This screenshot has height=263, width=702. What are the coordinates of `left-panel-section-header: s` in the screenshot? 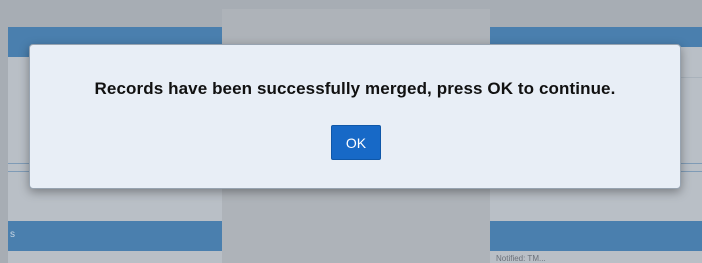 It's located at (115, 236).